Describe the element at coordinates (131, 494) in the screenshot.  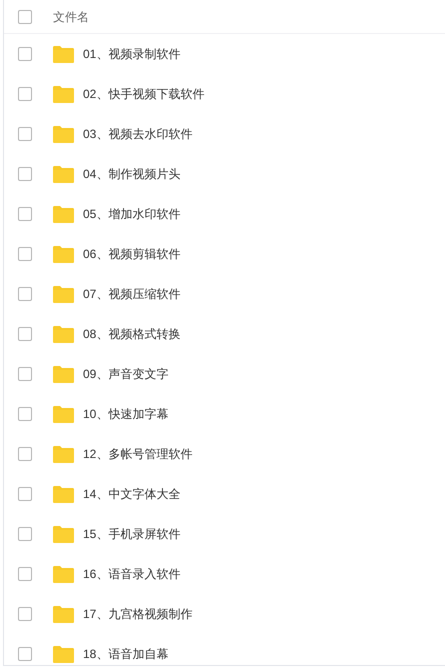
I see `file-name: 14、中文字体大全` at that location.